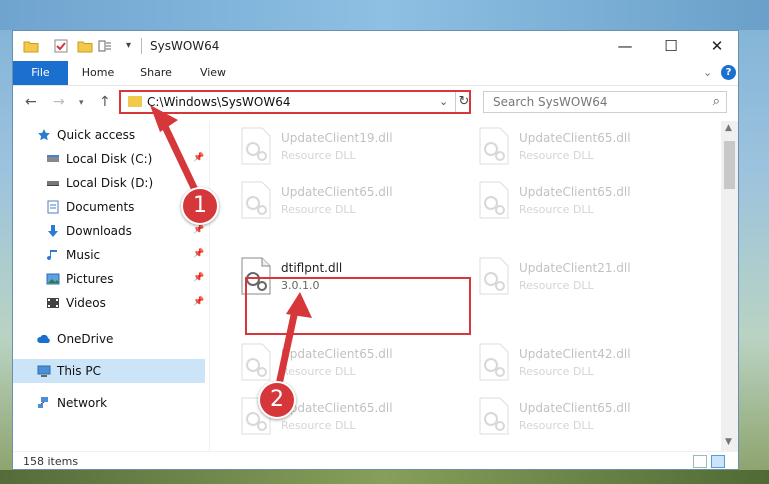  What do you see at coordinates (164, 118) in the screenshot?
I see `arrow-head-address-bar` at bounding box center [164, 118].